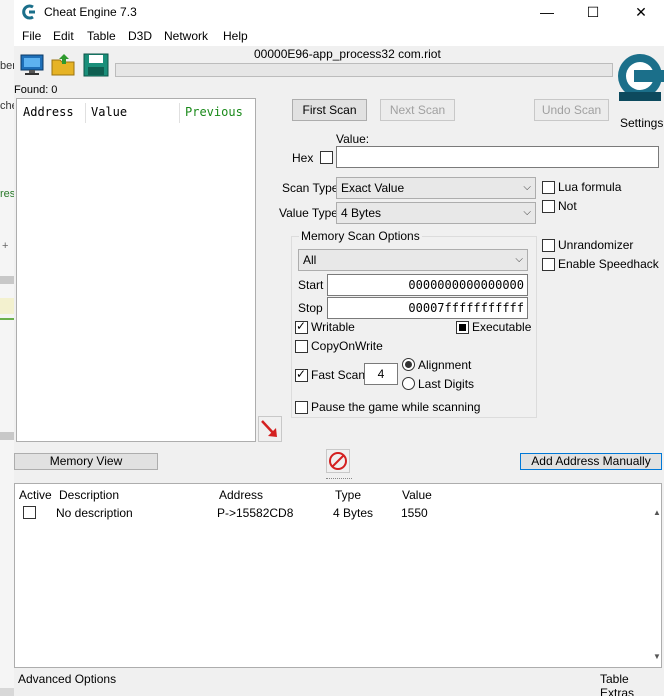 The height and width of the screenshot is (696, 664). What do you see at coordinates (36, 90) in the screenshot?
I see `found-count: Found: 0` at bounding box center [36, 90].